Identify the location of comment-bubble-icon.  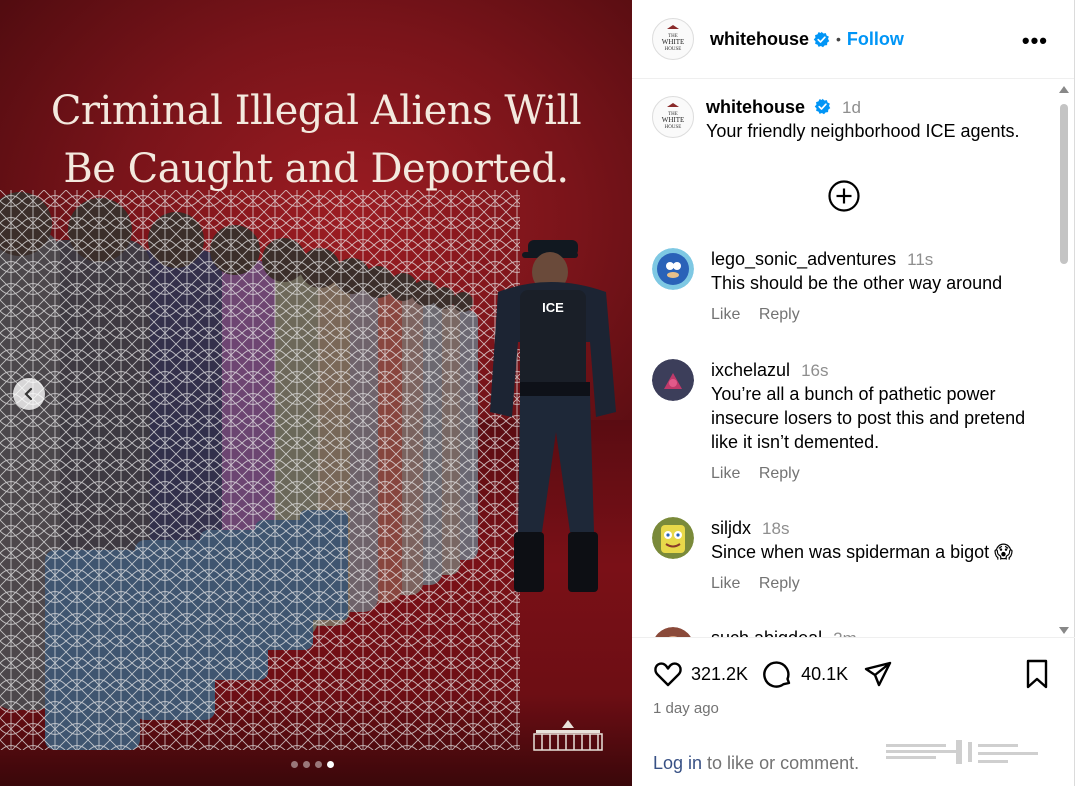
(777, 674).